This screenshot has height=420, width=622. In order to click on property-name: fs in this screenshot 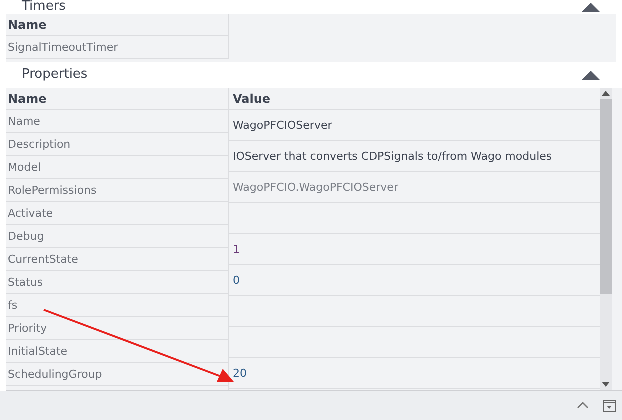, I will do `click(117, 305)`.